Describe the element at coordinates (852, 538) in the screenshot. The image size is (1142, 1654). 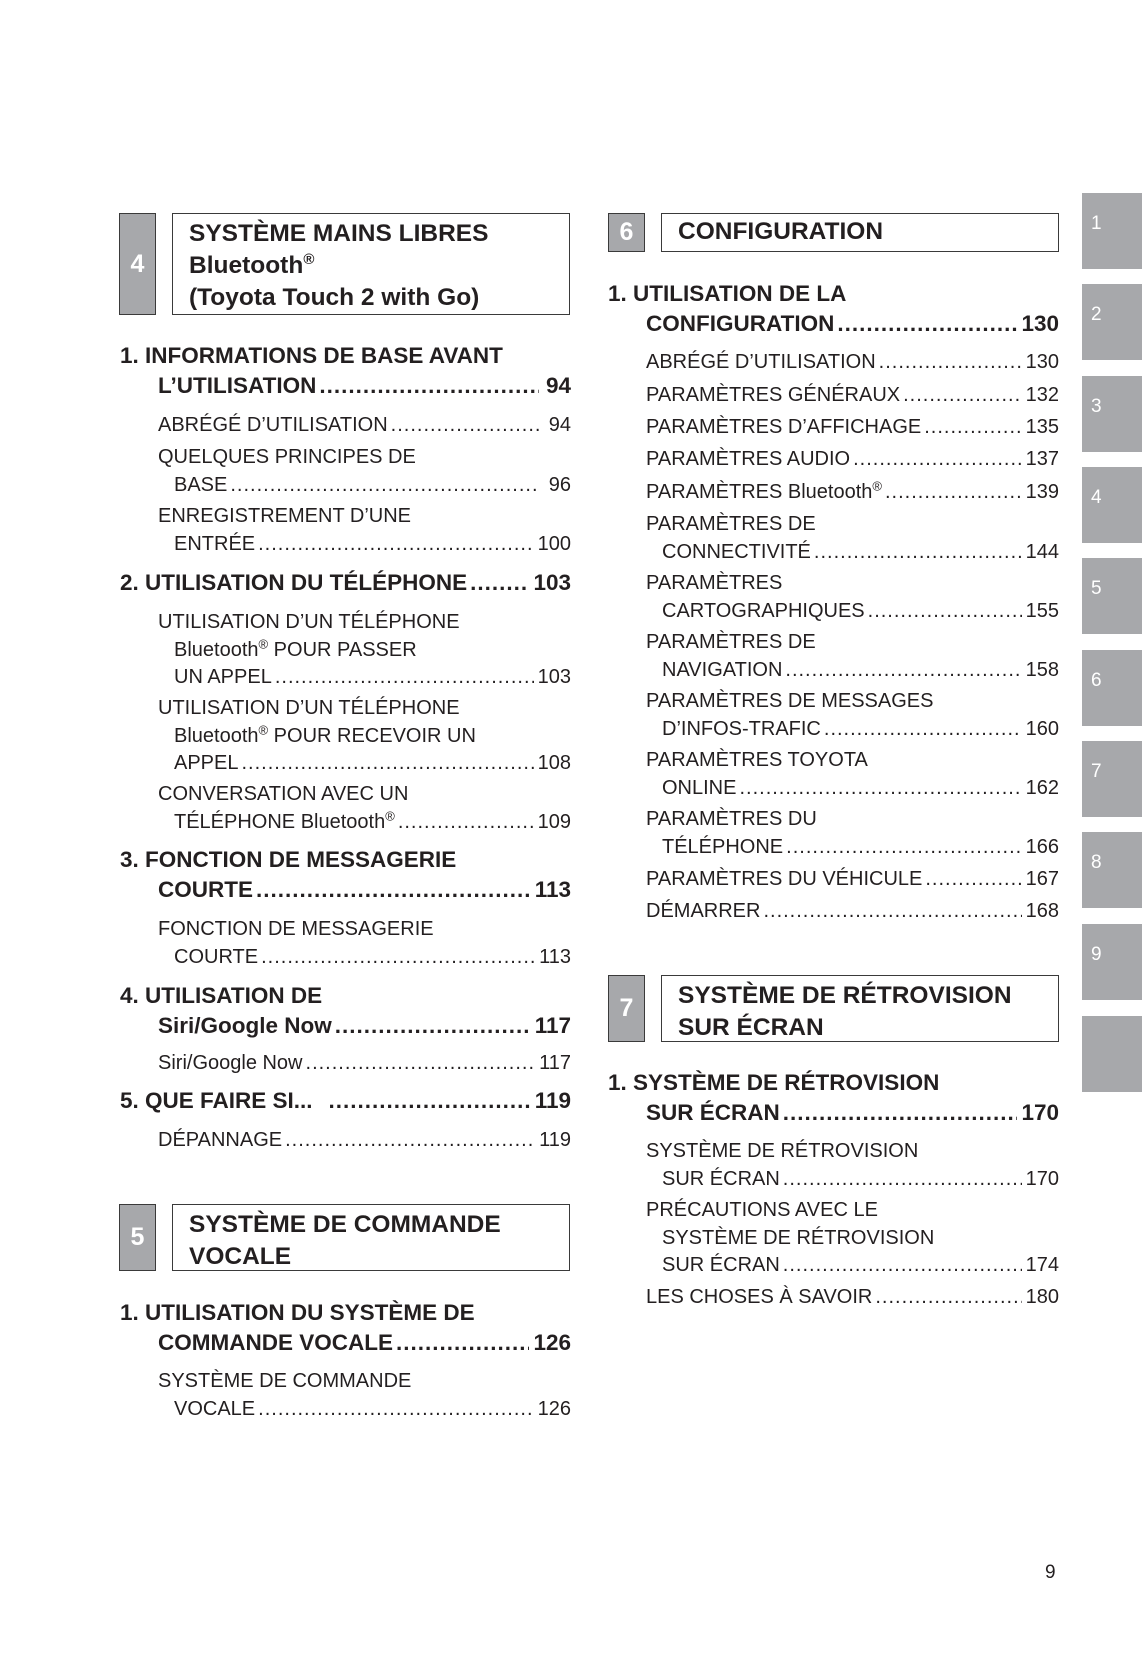
I see `toc-item: PARAMÈTRES DE CONNECTIVITÉ 144` at that location.